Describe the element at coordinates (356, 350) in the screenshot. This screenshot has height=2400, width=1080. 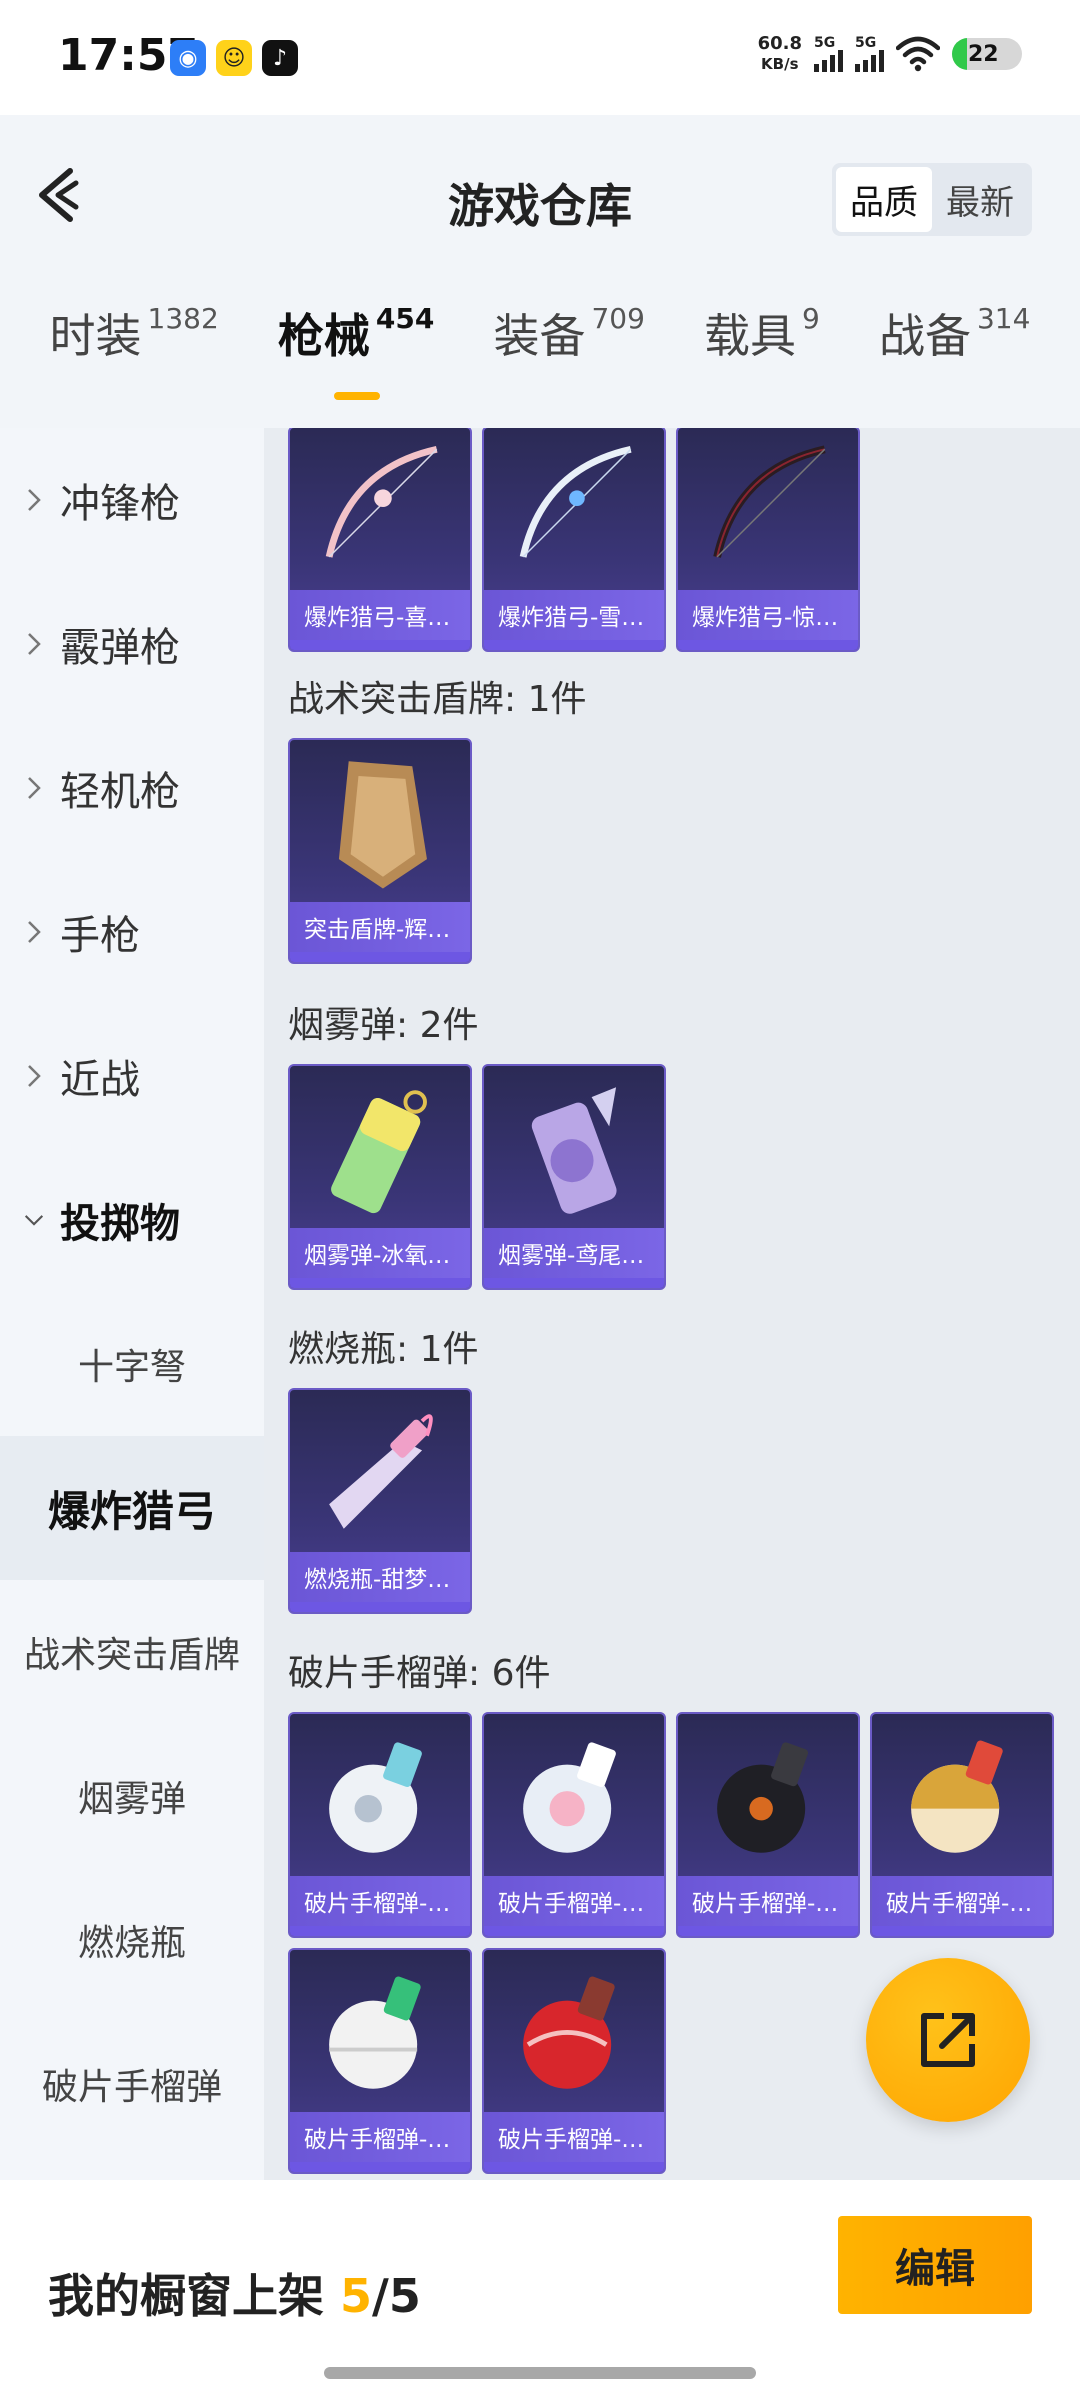
I see `tab-firearms: 枪械 454` at that location.